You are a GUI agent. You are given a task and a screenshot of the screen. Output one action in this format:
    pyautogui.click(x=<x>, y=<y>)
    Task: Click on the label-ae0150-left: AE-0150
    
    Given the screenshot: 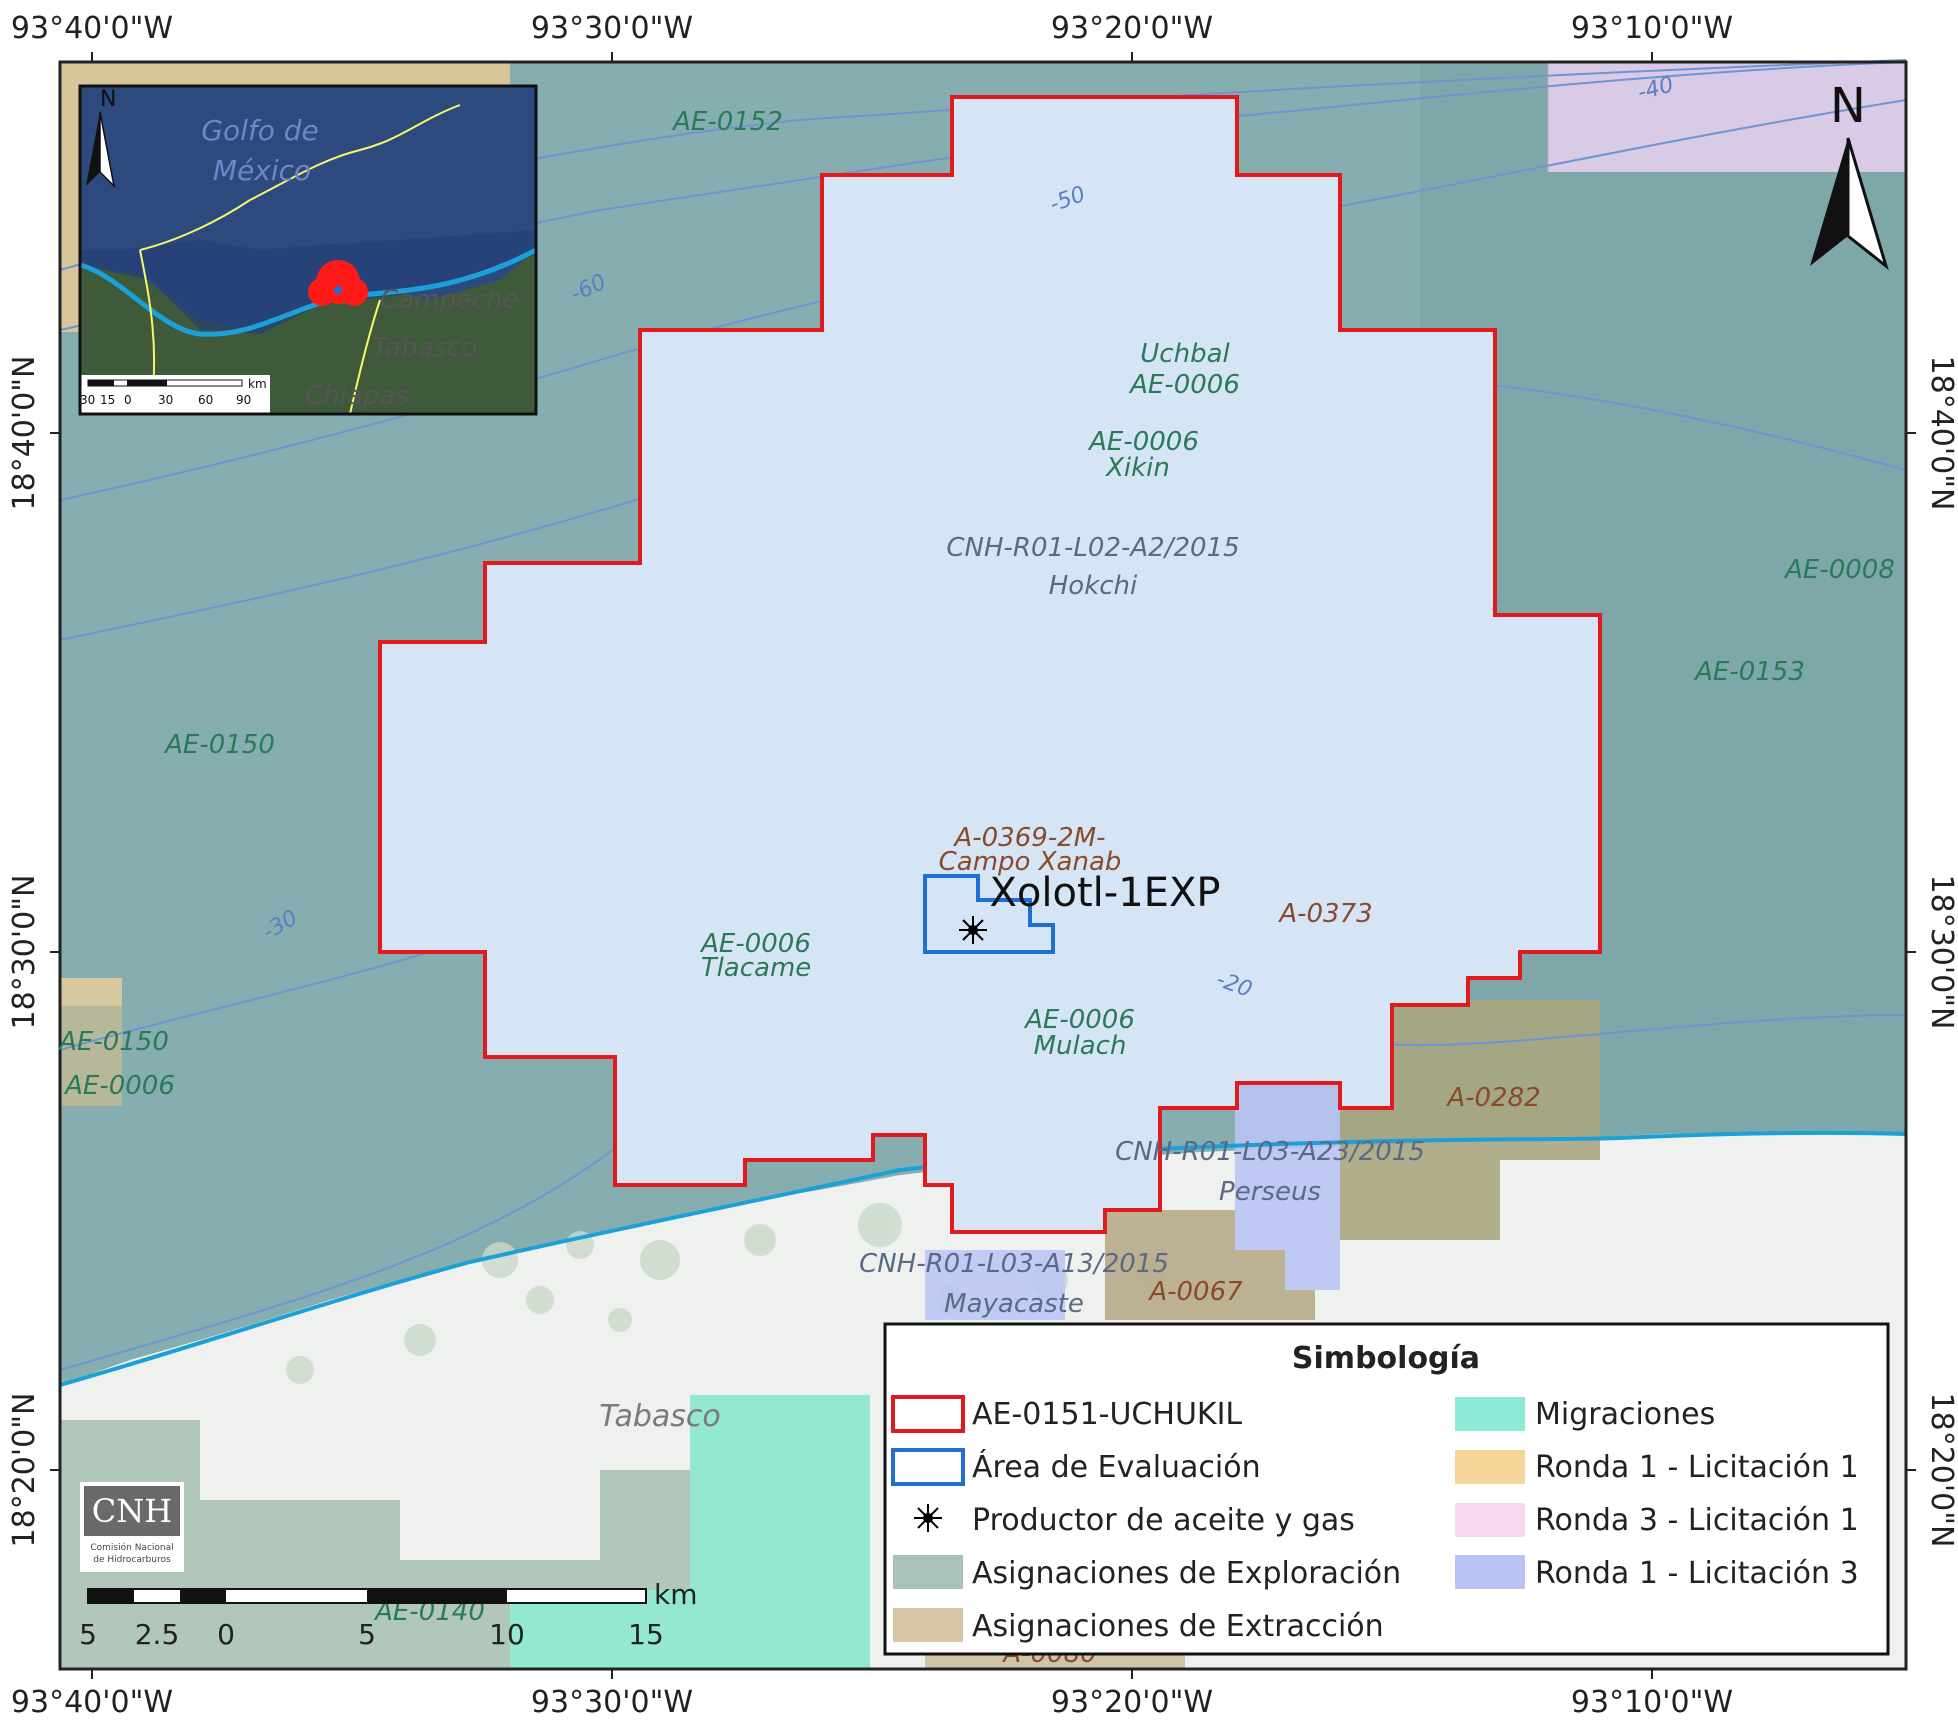 What is the action you would take?
    pyautogui.click(x=113, y=1042)
    